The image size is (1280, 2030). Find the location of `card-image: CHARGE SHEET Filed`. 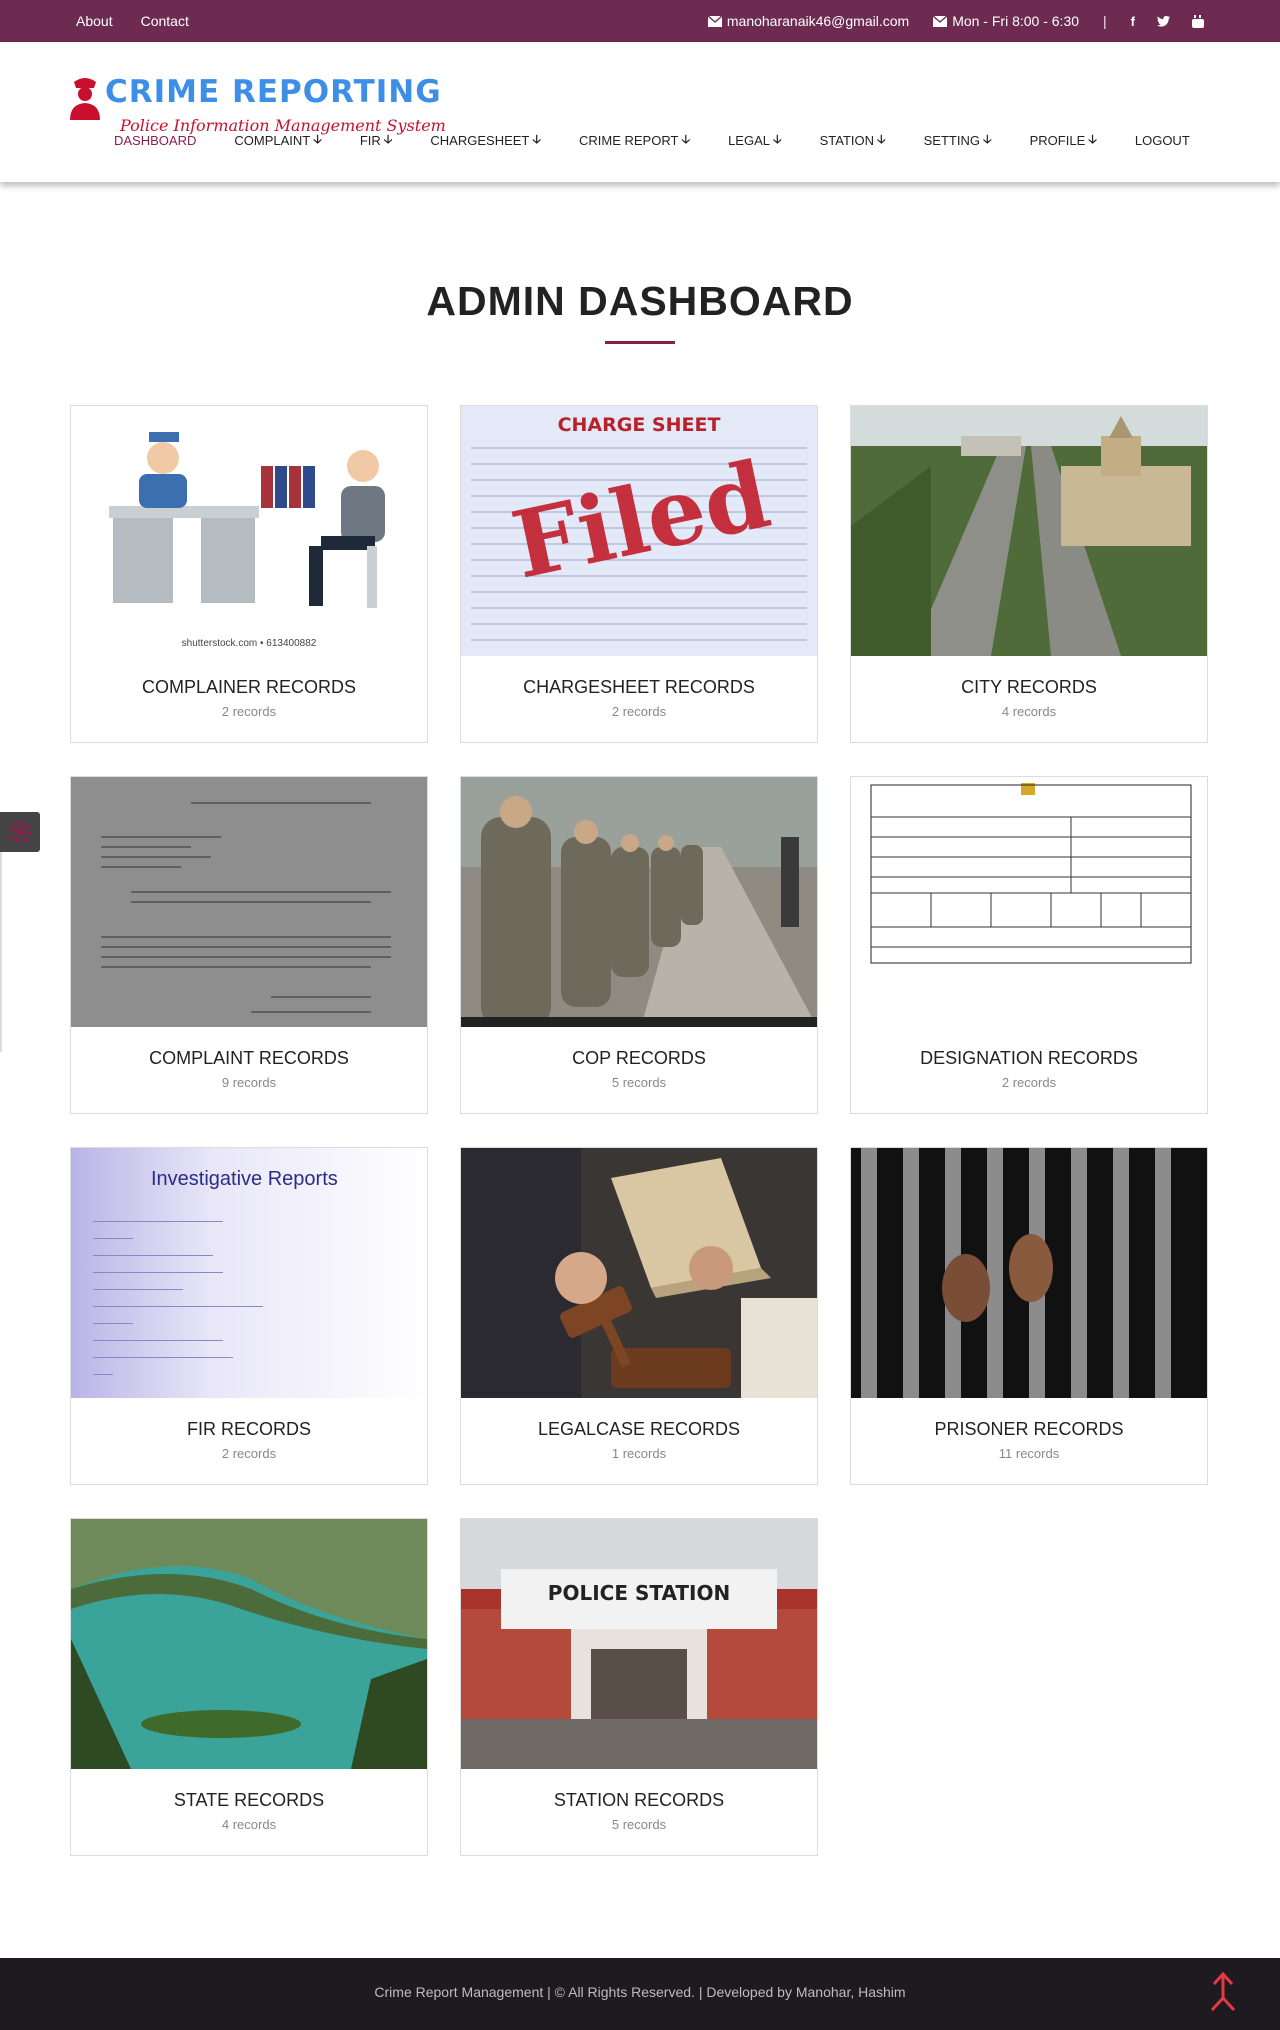

card-image: CHARGE SHEET Filed is located at coordinates (639, 531).